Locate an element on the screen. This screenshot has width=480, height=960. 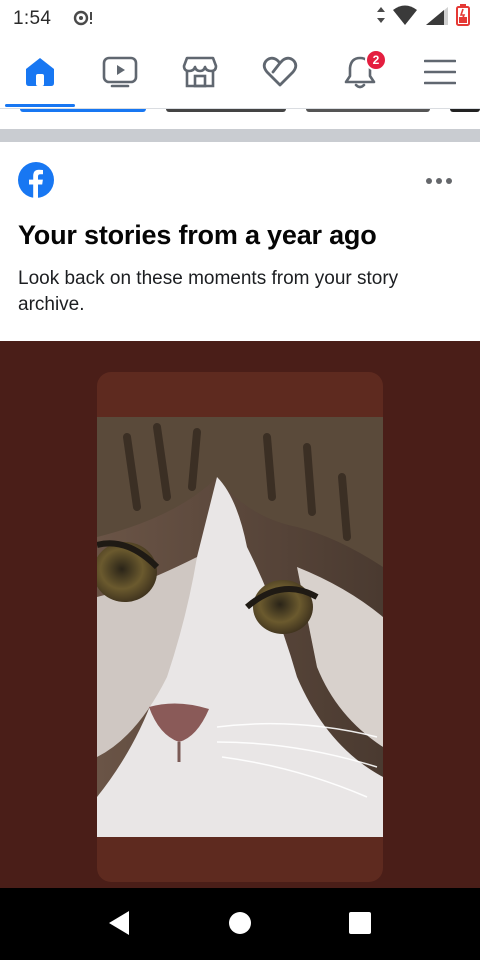
active-tab-indicator is located at coordinates (40, 105).